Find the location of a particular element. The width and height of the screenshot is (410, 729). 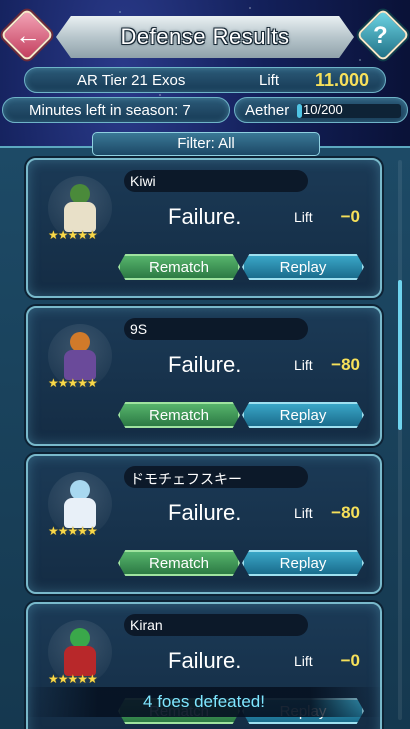

opponent-name: ドモチェフスキー is located at coordinates (186, 479).